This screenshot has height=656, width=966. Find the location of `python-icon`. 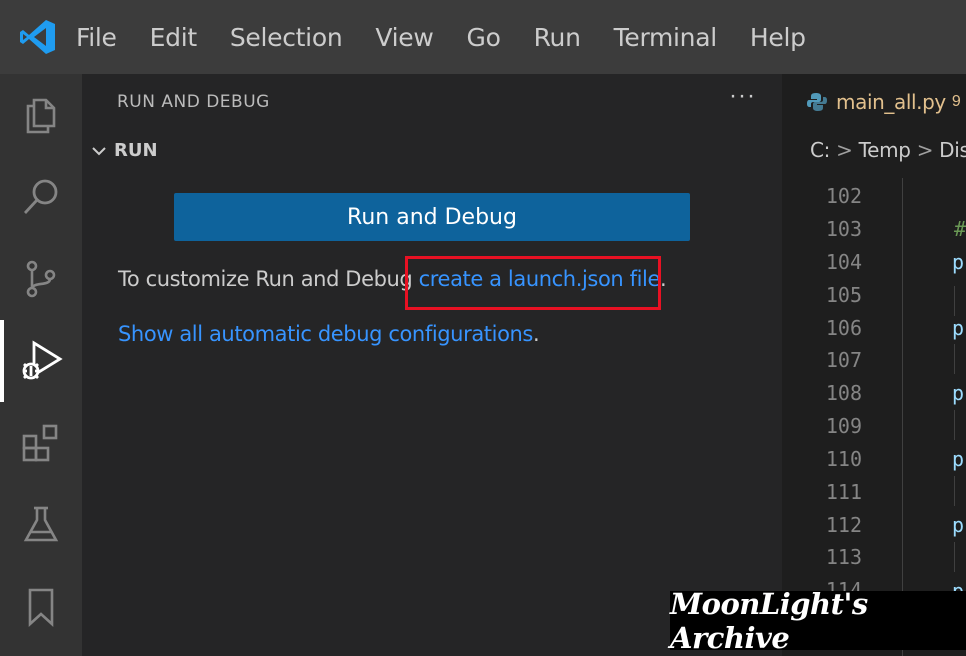

python-icon is located at coordinates (817, 102).